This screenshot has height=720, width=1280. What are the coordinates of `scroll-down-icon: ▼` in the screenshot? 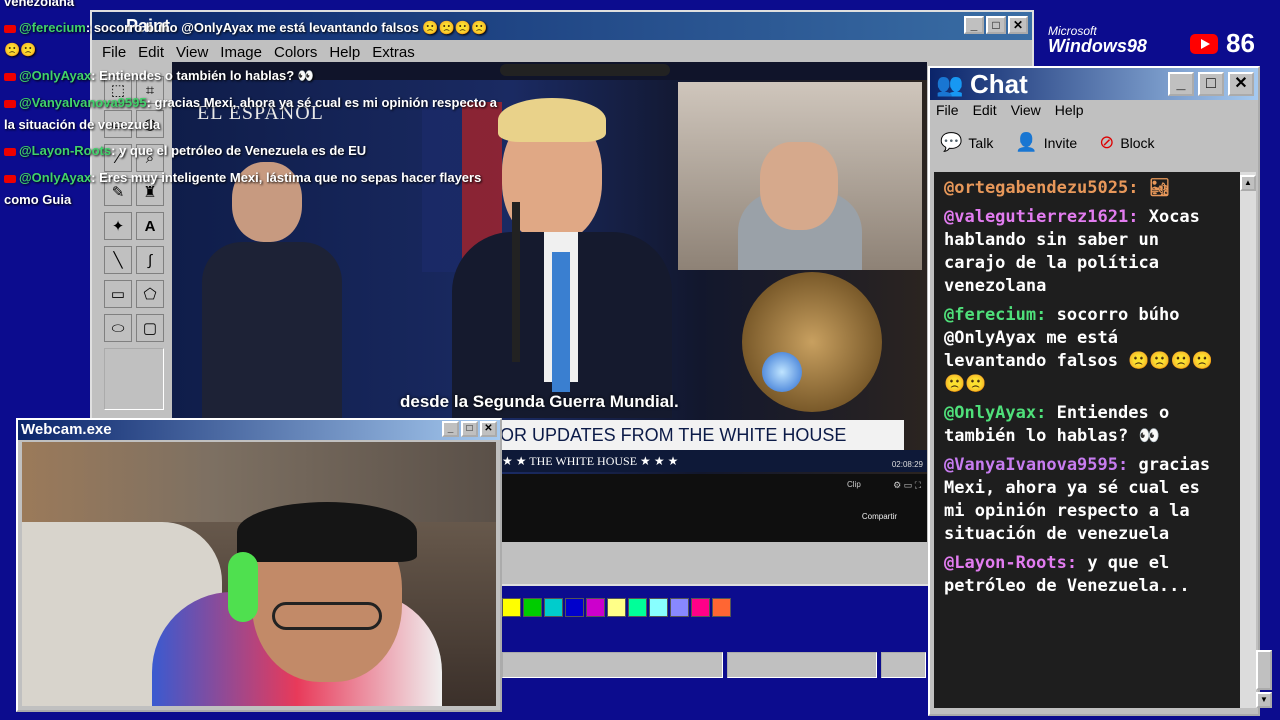 It's located at (1264, 700).